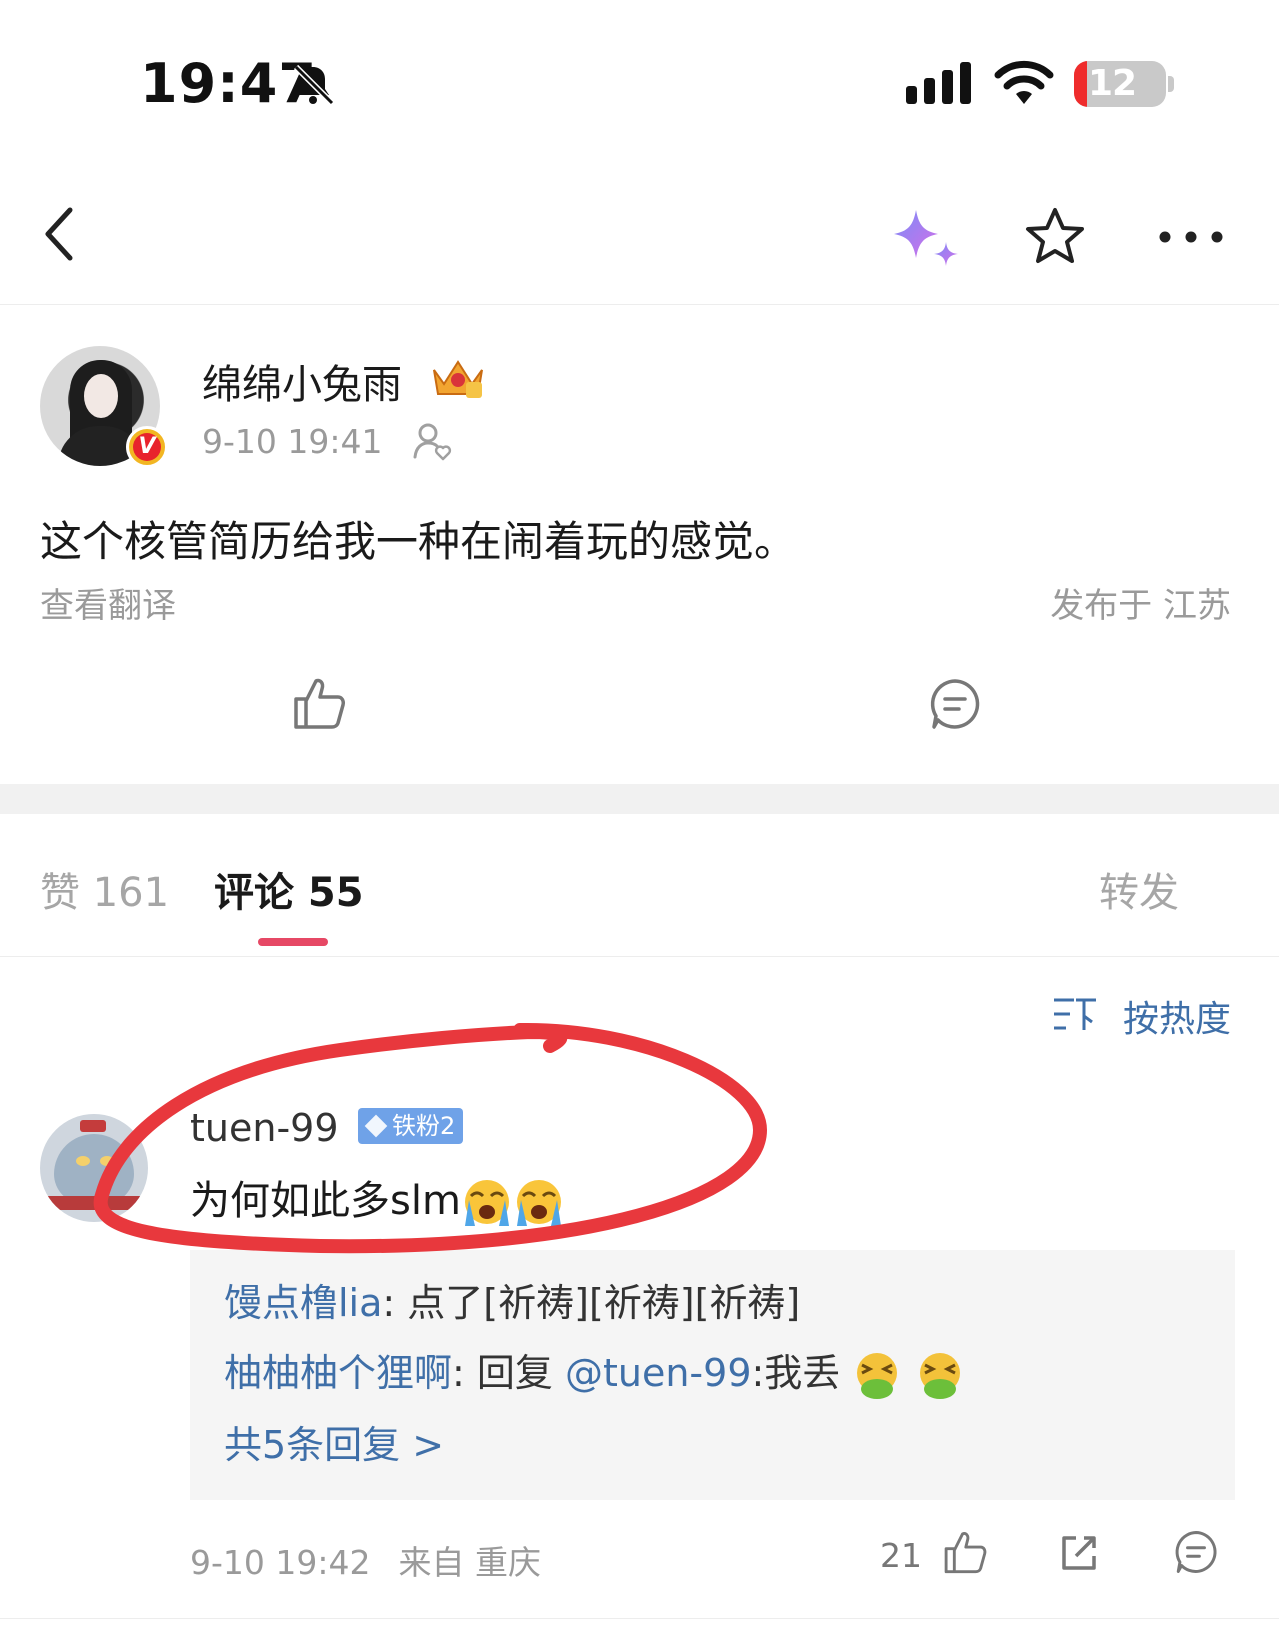  I want to click on comment-reply-icon, so click(1196, 1552).